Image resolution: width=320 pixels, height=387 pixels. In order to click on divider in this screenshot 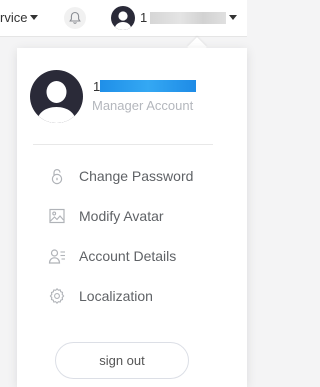, I will do `click(123, 144)`.